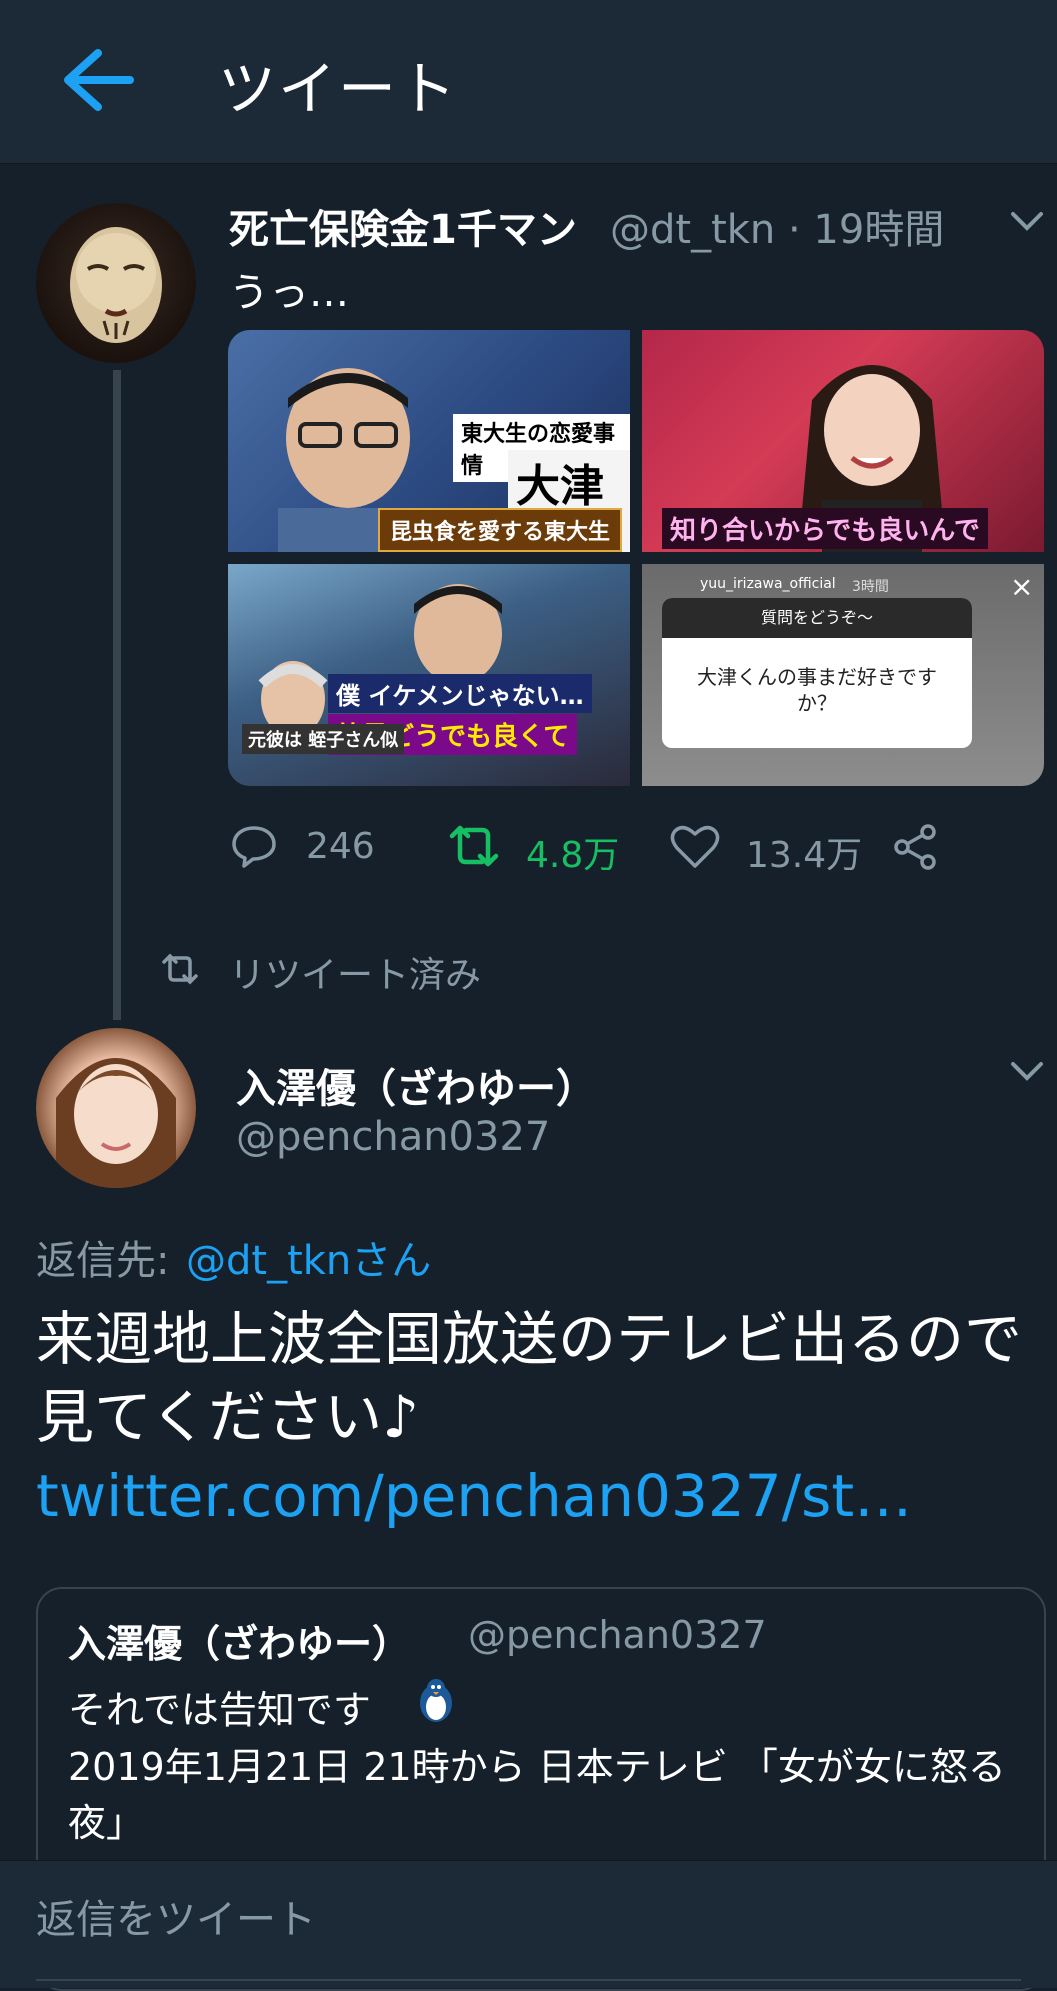 The height and width of the screenshot is (1991, 1057). I want to click on tweet-photo-1: 東大生の恋愛事情 大津高 昆虫食を愛する東大生, so click(429, 441).